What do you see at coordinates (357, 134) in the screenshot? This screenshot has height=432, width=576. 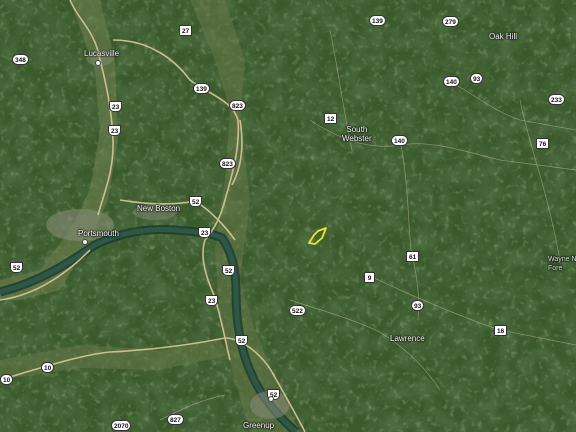 I see `place-label-south-webster: South Webster` at bounding box center [357, 134].